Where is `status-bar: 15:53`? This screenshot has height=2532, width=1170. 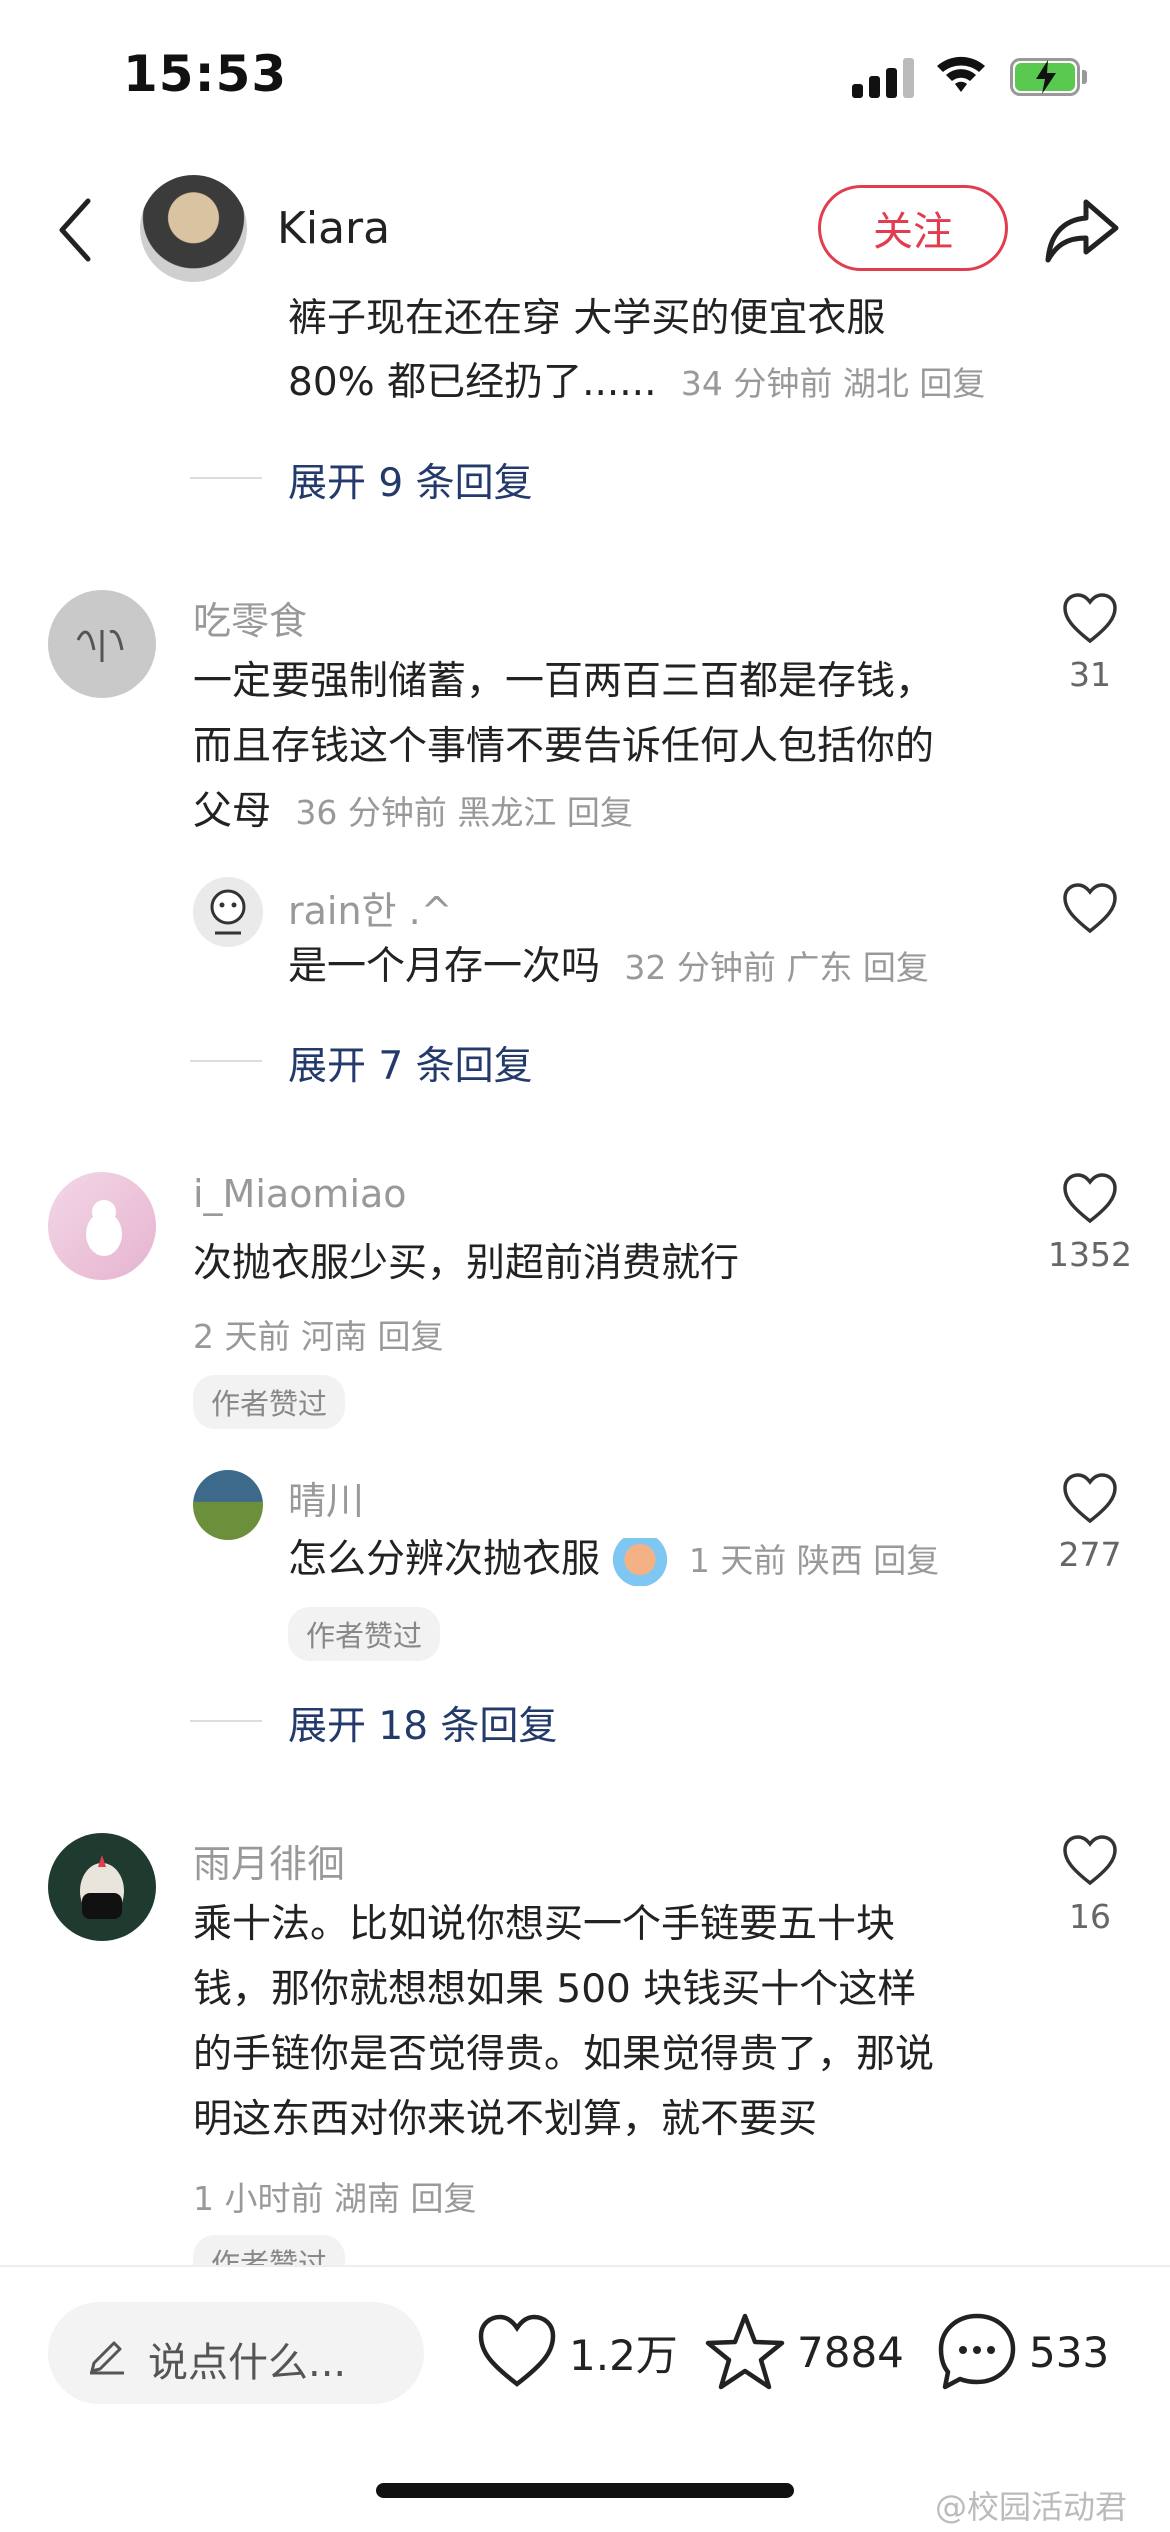
status-bar: 15:53 is located at coordinates (585, 75).